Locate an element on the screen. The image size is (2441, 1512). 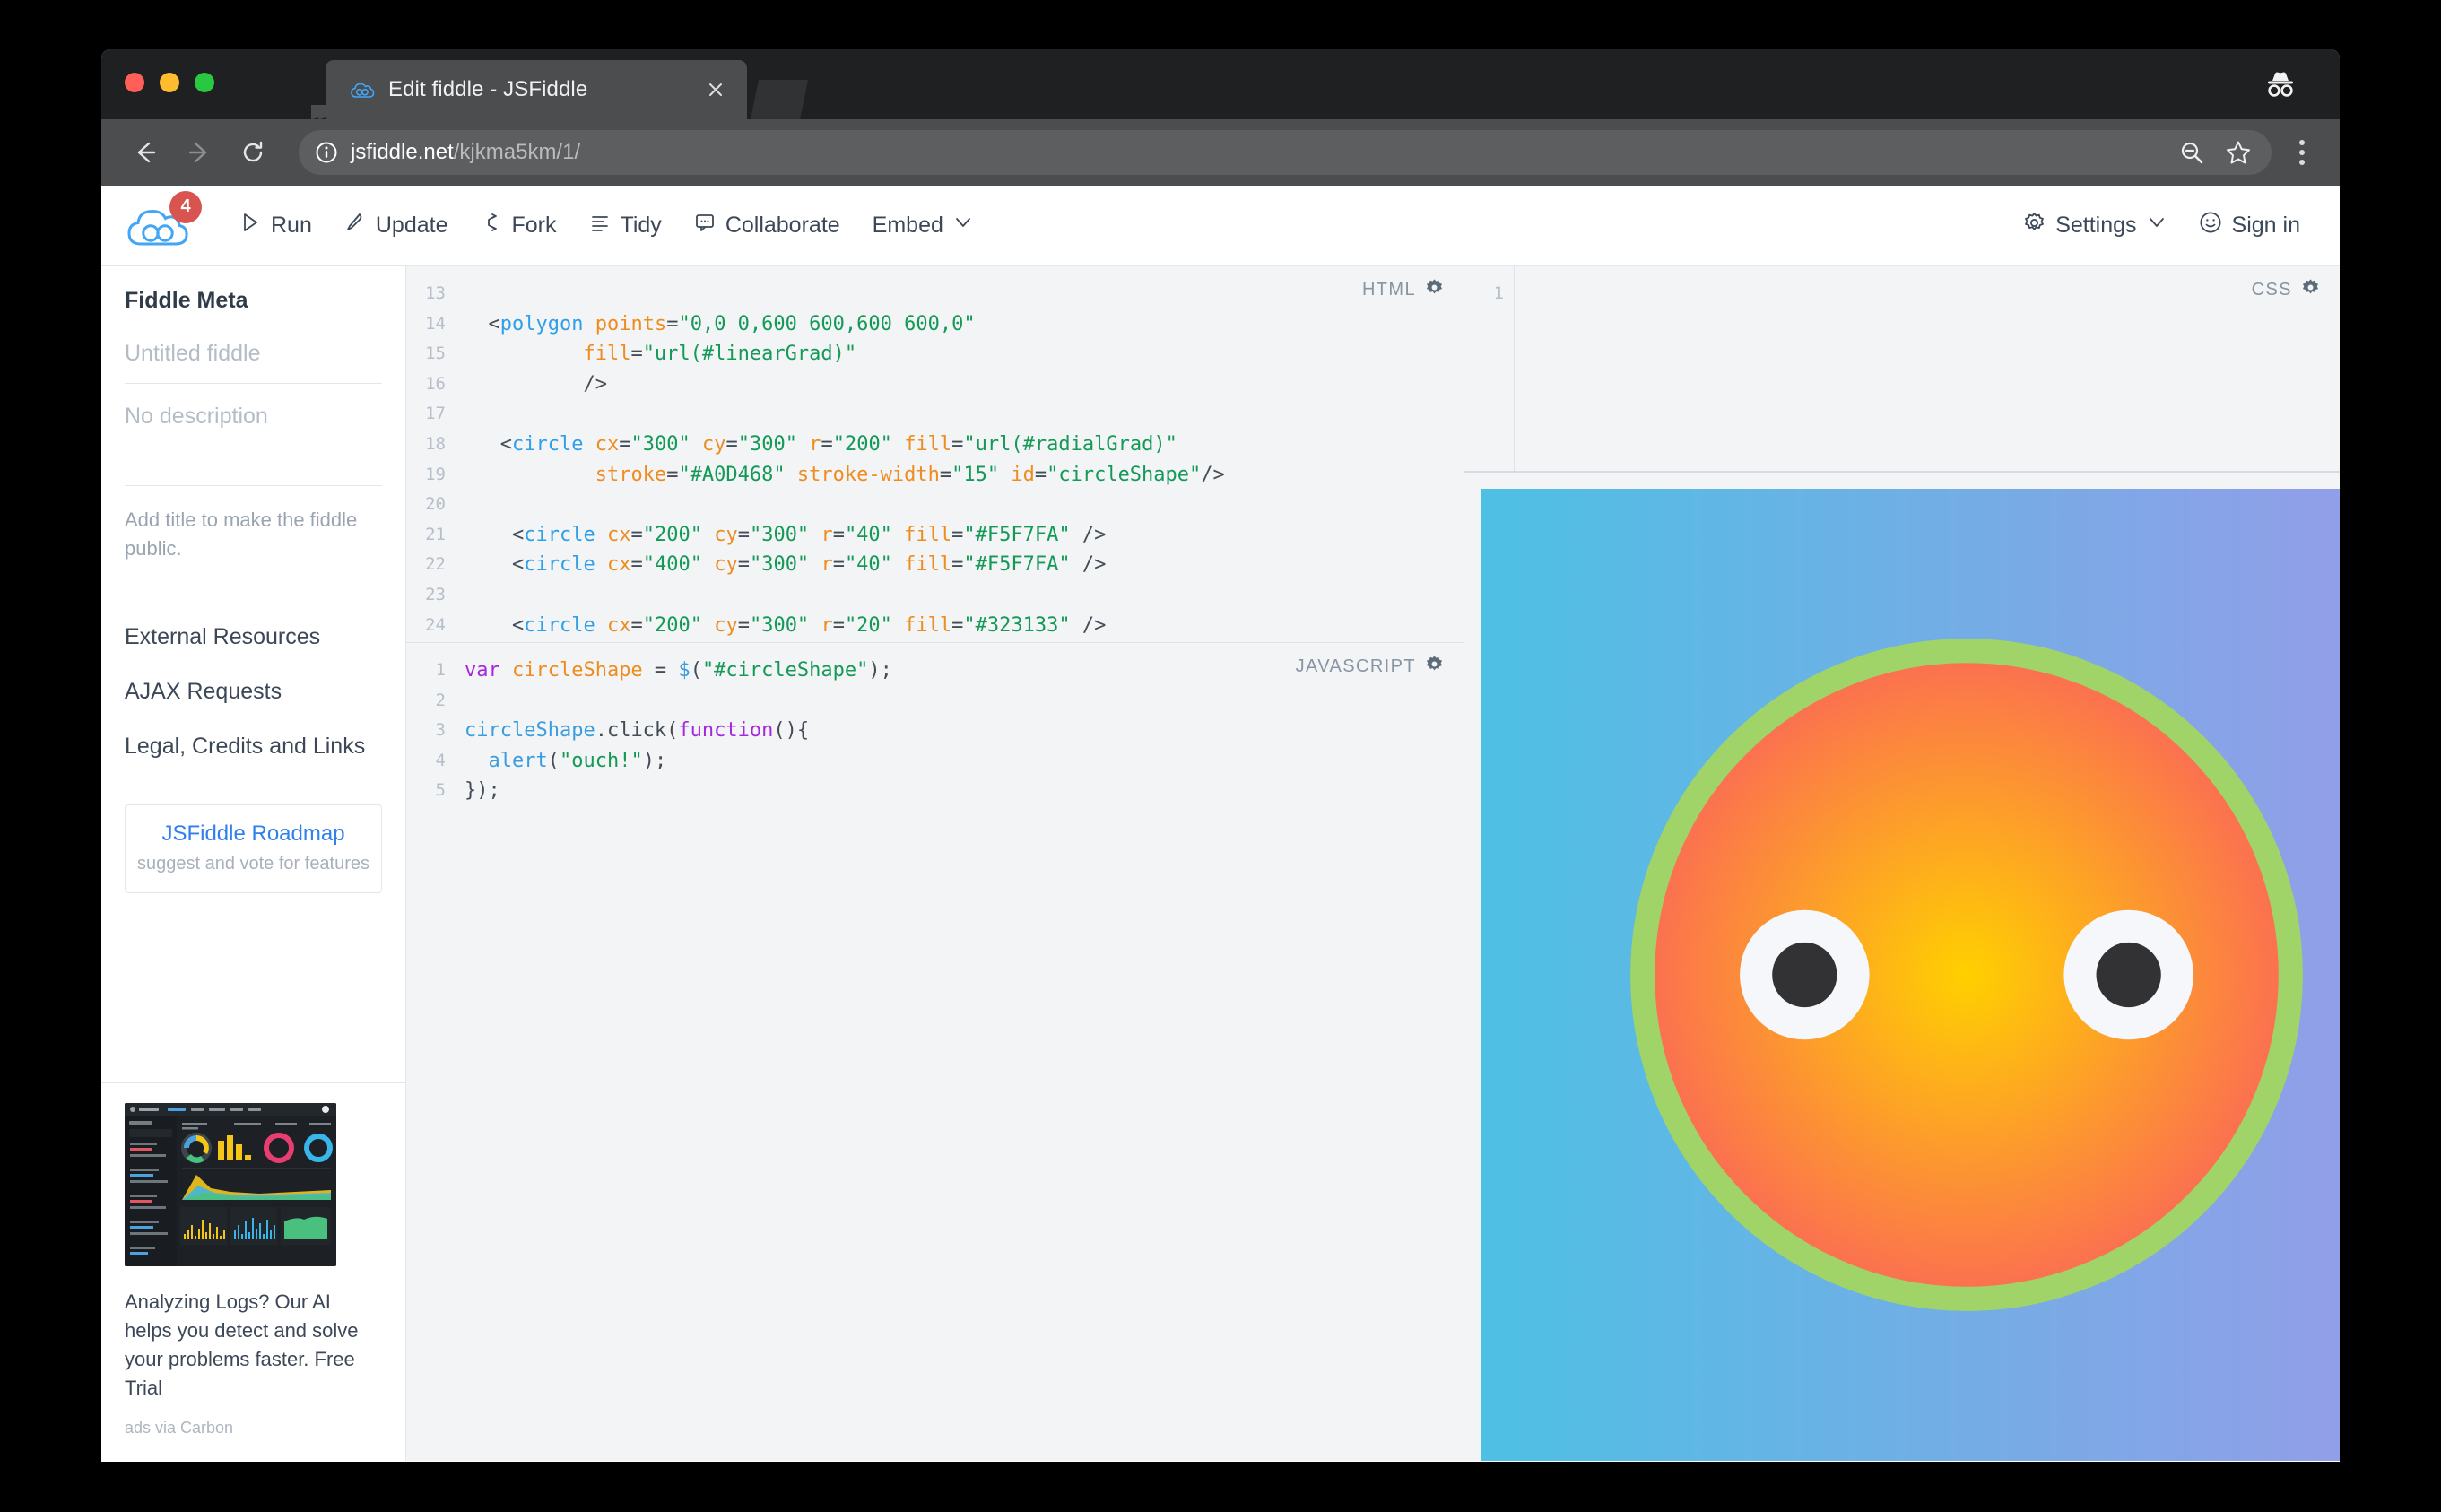
tab-title: Edit fiddle - JSFiddle is located at coordinates (488, 89).